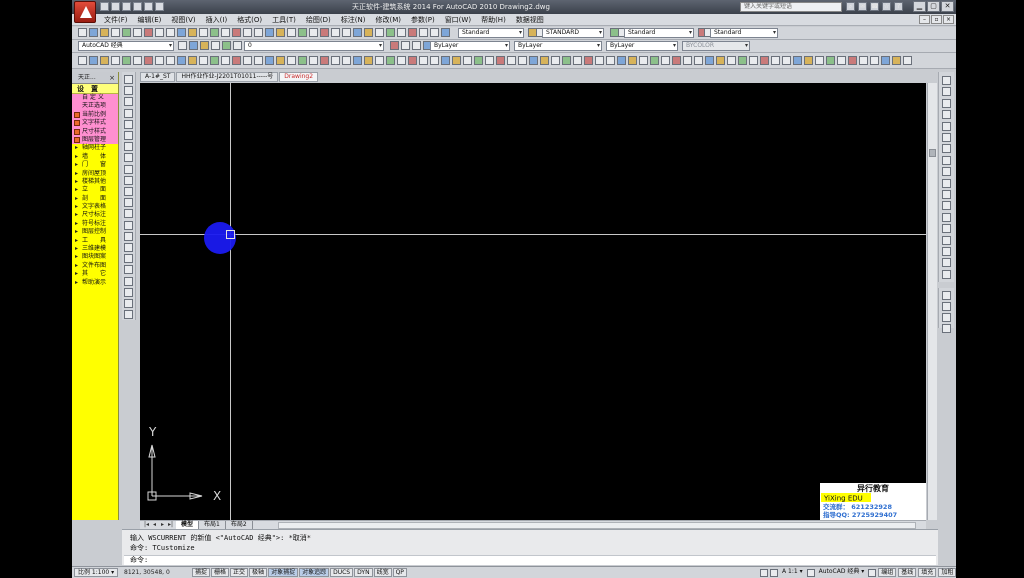  I want to click on menu-item: 标注(N), so click(353, 20).